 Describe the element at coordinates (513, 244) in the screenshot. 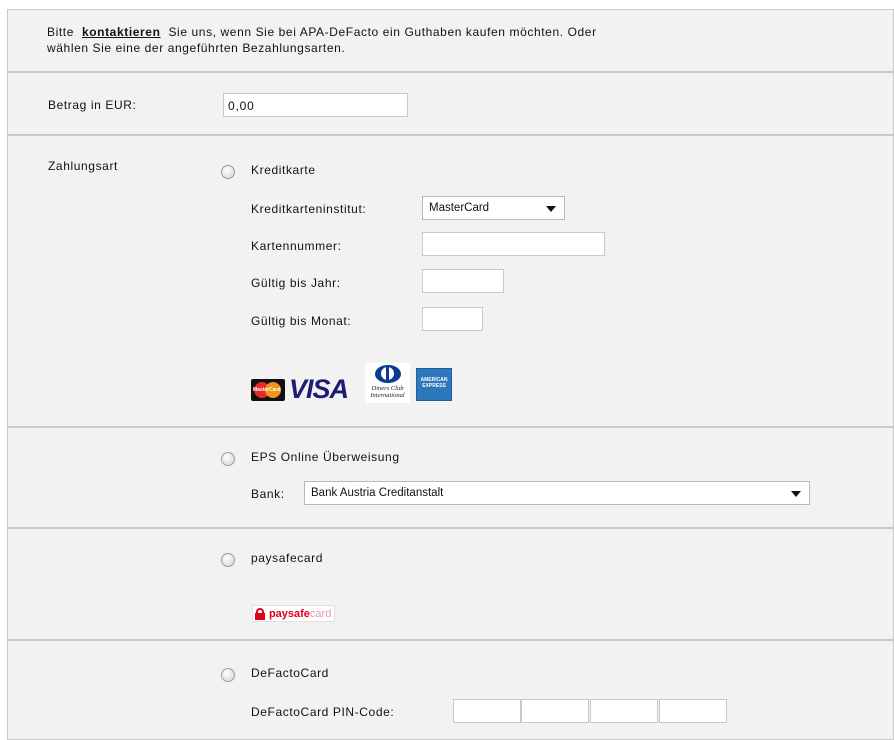

I see `card-number-input` at that location.